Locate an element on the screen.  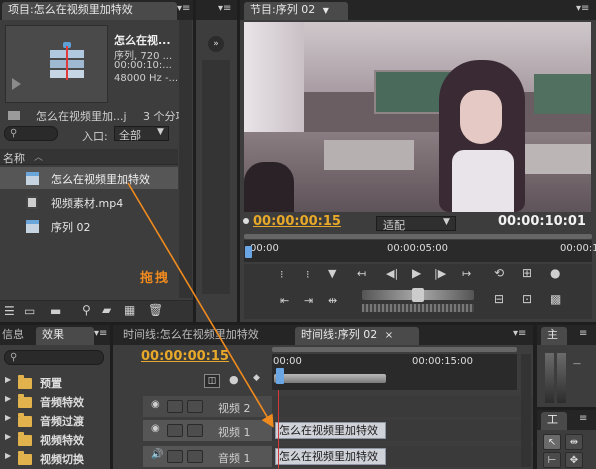
speaker-icon: 🔊 is located at coordinates (157, 454).